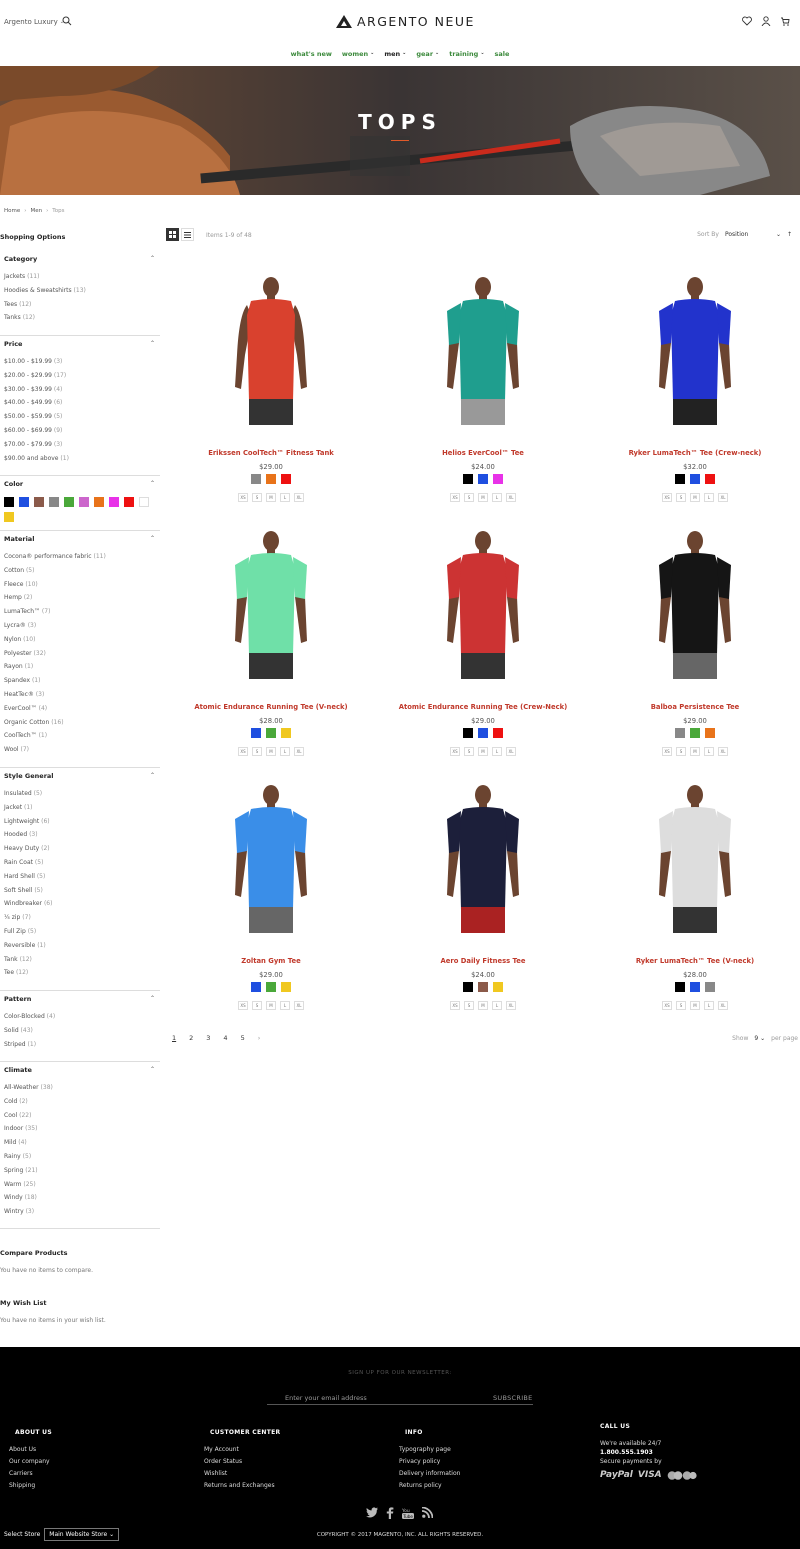 This screenshot has height=1549, width=800. What do you see at coordinates (747, 21) in the screenshot?
I see `heart-icon` at bounding box center [747, 21].